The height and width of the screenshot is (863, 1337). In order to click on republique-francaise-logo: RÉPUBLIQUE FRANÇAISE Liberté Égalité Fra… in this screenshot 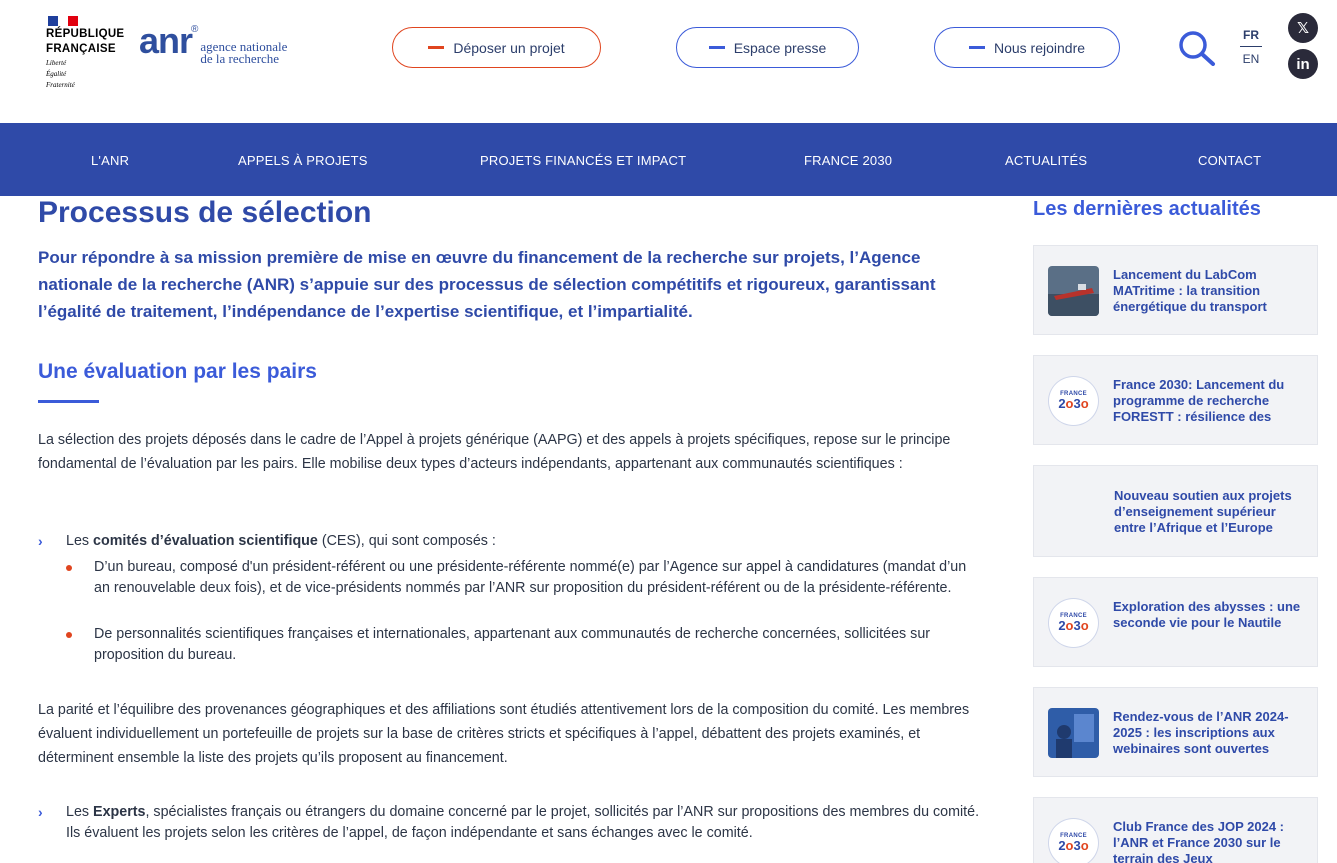, I will do `click(85, 52)`.